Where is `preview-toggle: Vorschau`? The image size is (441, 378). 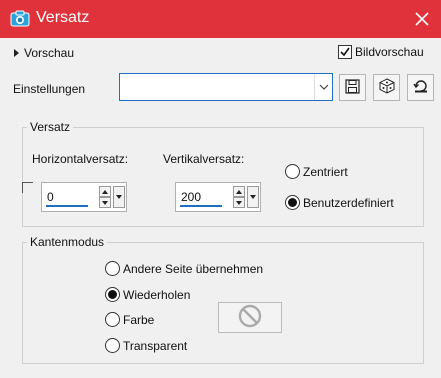 preview-toggle: Vorschau is located at coordinates (44, 53).